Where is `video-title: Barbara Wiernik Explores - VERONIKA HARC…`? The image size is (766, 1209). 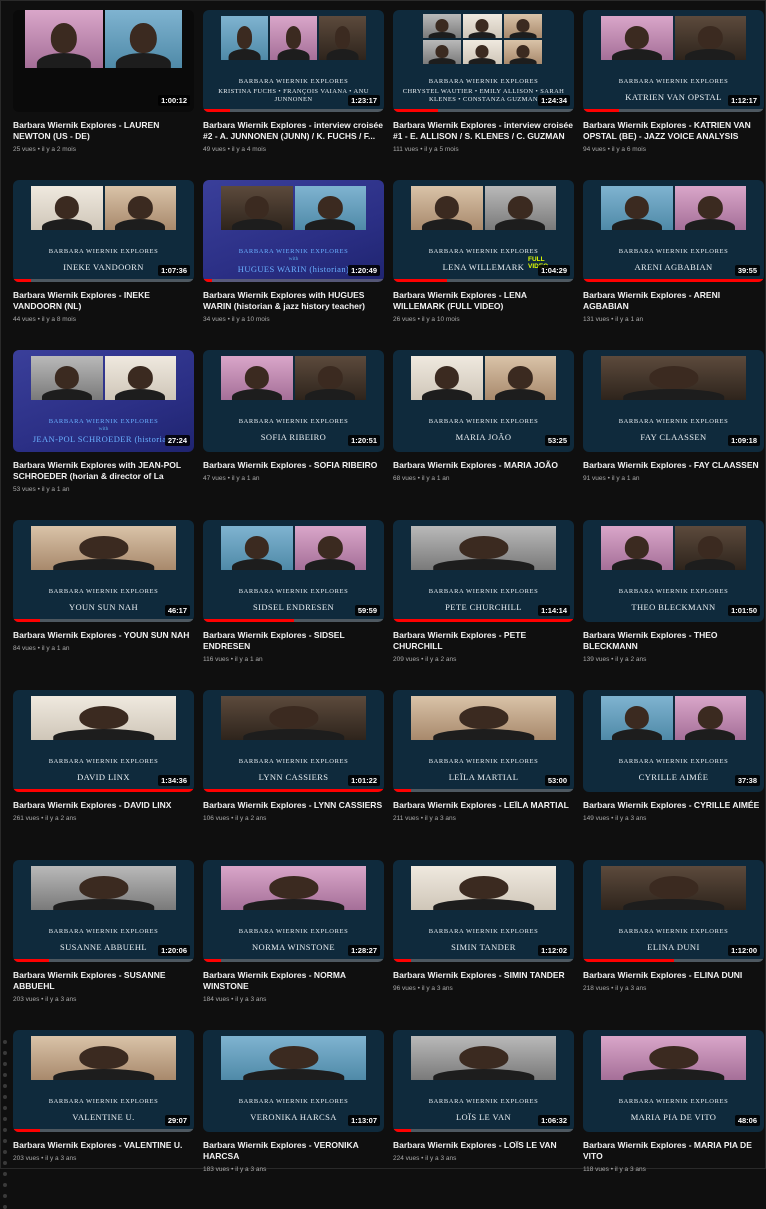
video-title: Barbara Wiernik Explores - VERONIKA HARC… is located at coordinates (293, 1151).